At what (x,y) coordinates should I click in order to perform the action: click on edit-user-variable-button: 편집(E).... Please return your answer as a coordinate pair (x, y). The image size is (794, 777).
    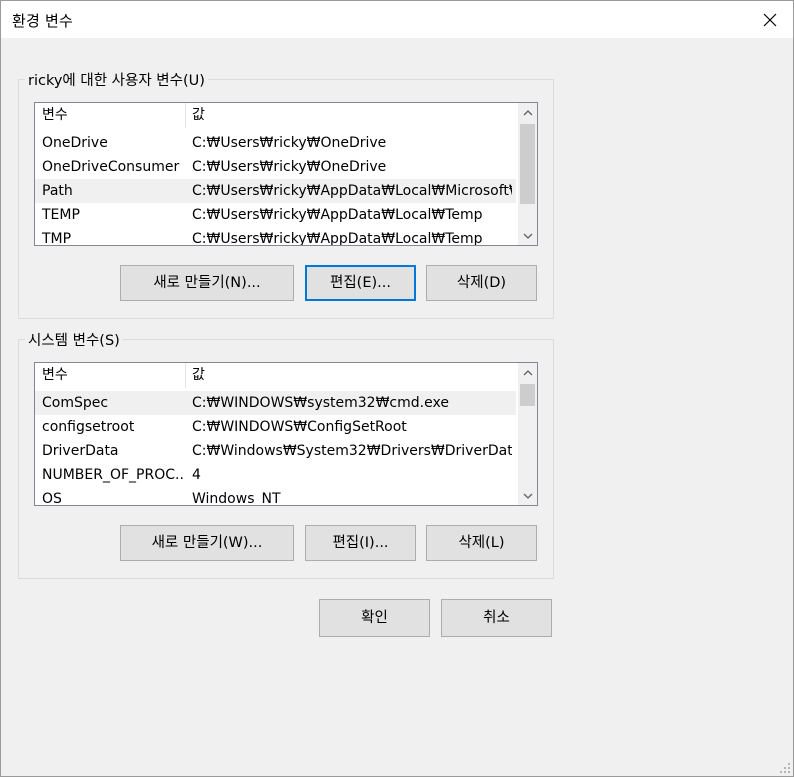
    Looking at the image, I should click on (360, 283).